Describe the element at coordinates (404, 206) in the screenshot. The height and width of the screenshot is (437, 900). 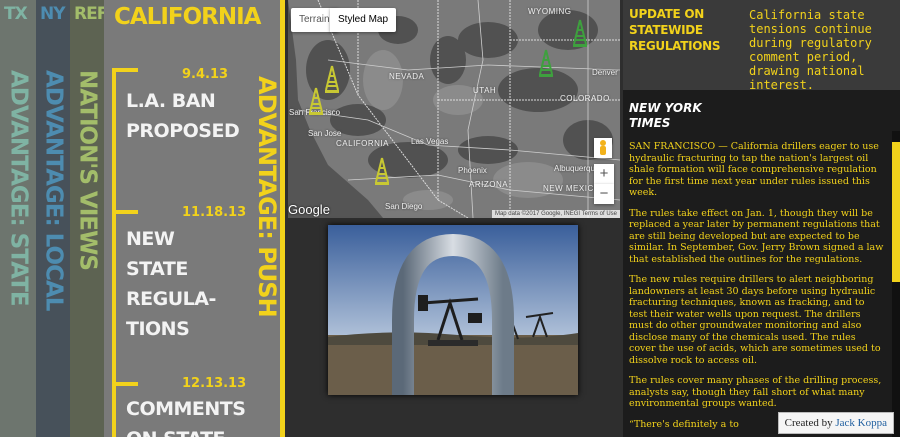
I see `map-city-san-diego: San Diego` at that location.